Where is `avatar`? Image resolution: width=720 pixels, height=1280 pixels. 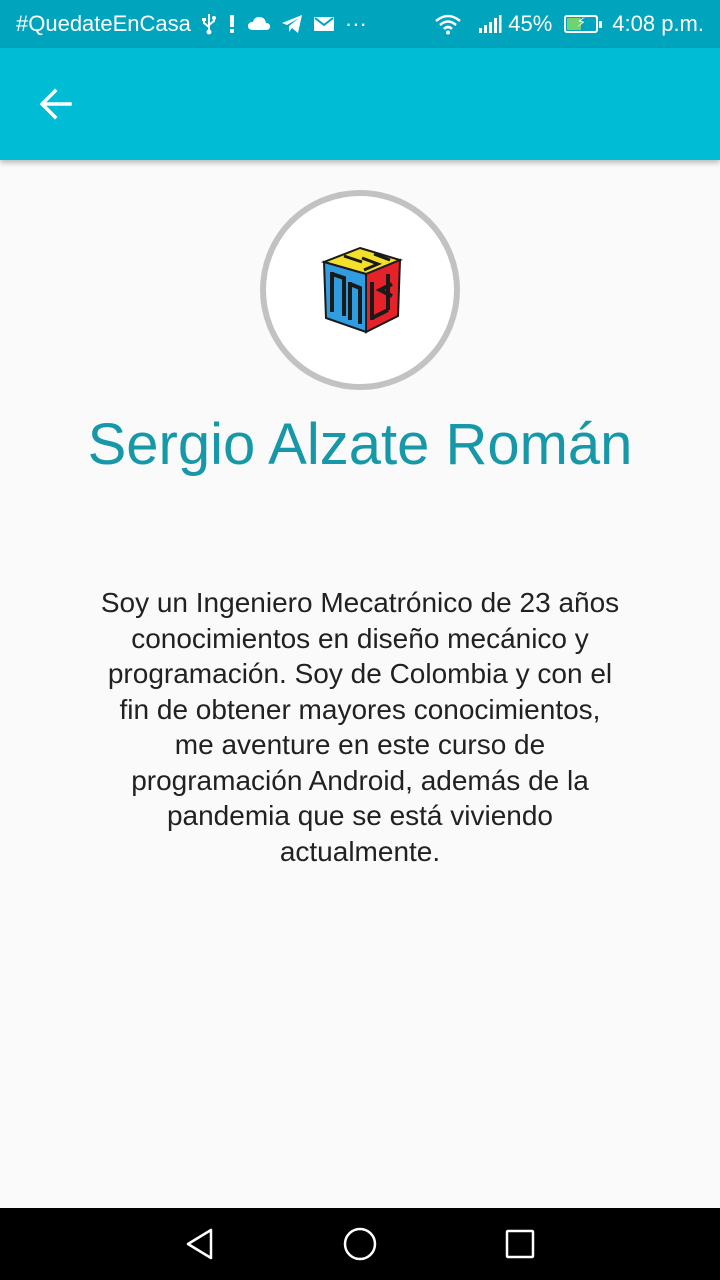 avatar is located at coordinates (360, 290).